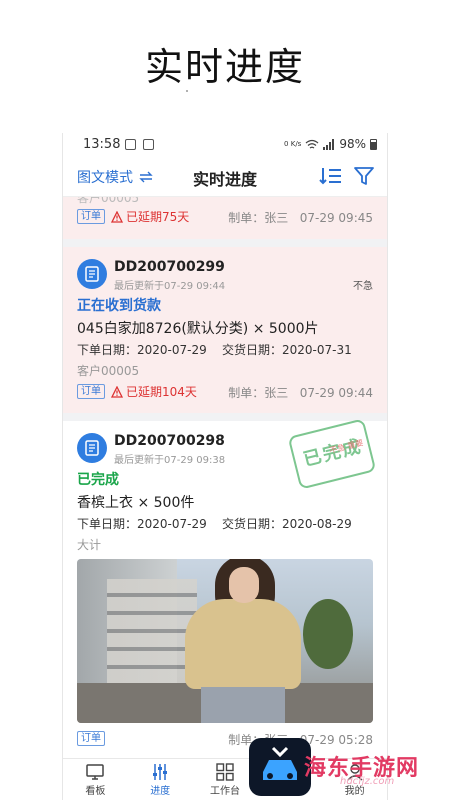  What do you see at coordinates (225, 177) in the screenshot?
I see `nav-bar: 图文模式 实时进度` at bounding box center [225, 177].